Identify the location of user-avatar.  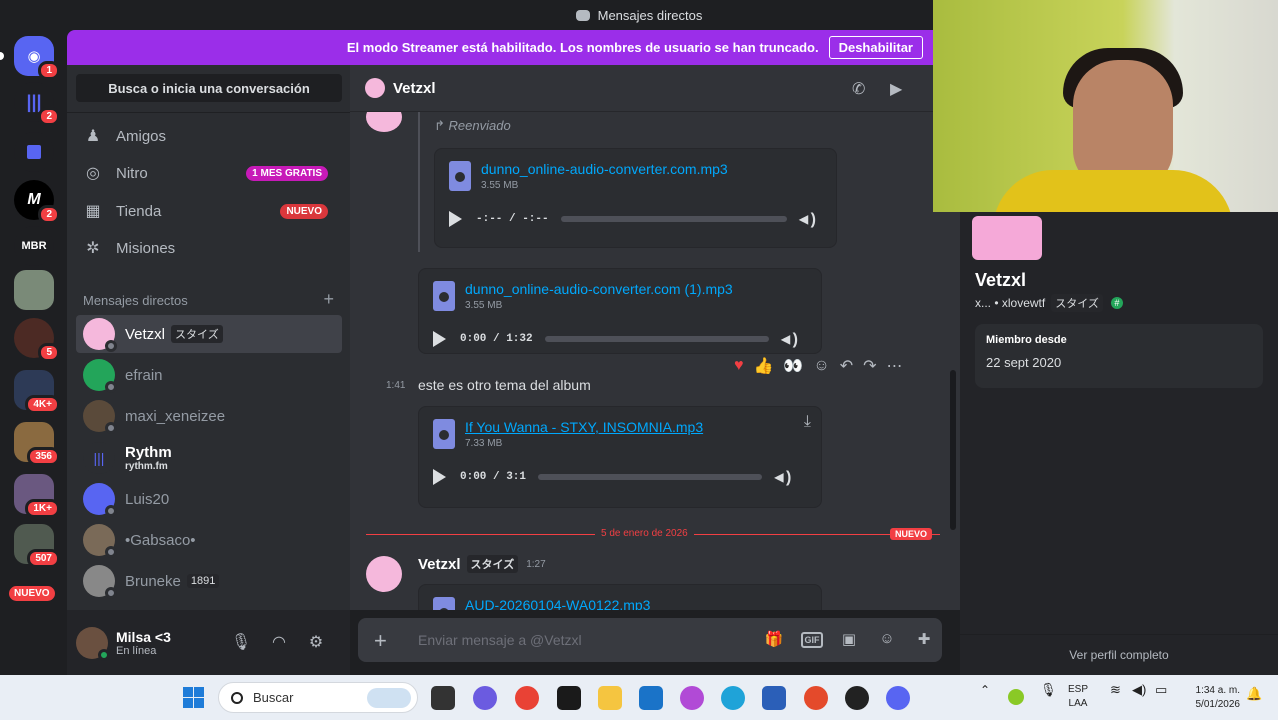
(93, 643).